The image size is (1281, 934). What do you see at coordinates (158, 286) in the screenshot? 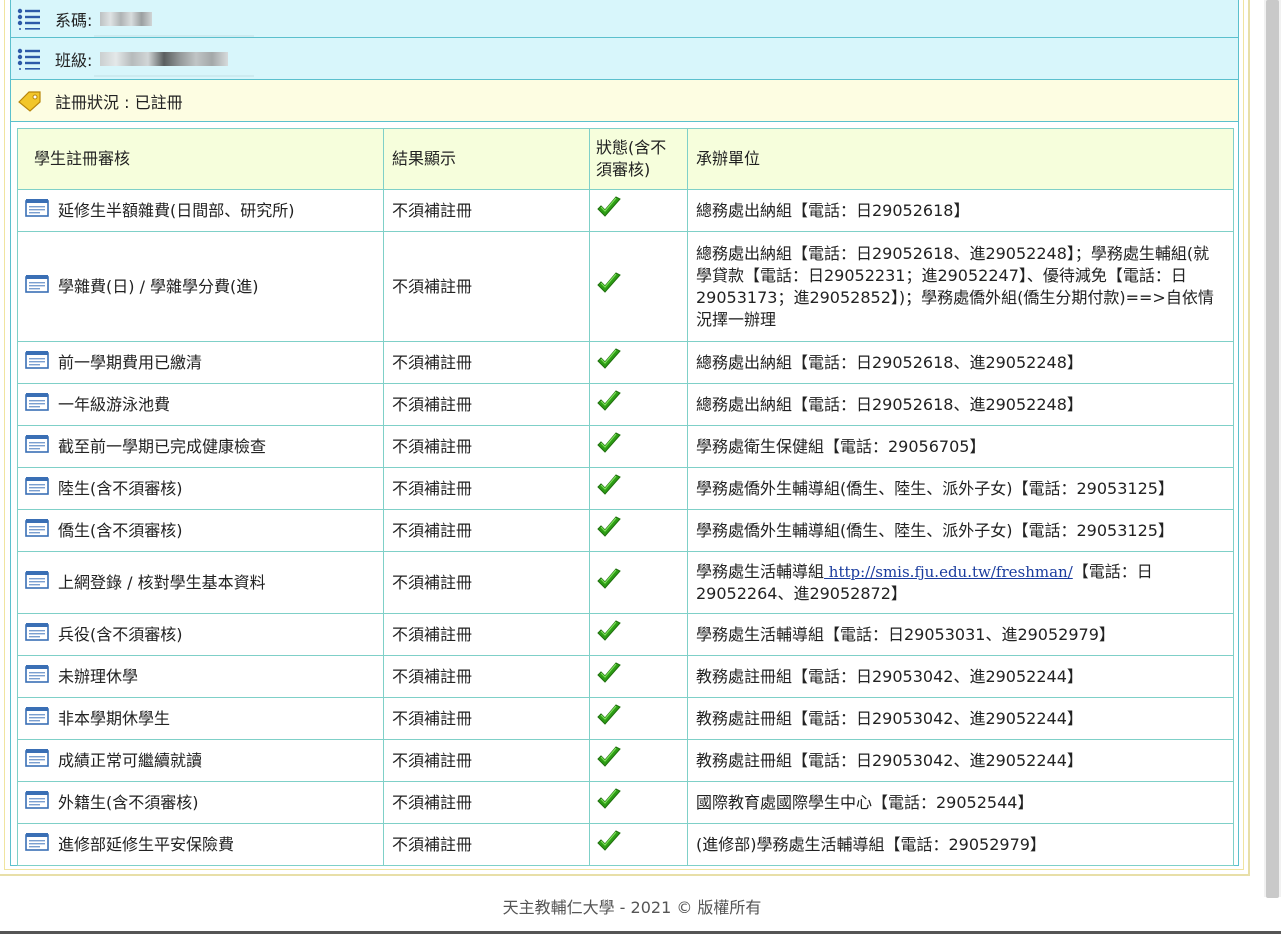
I see `item-label: 學雜費(日) / 學雜學分費(進)` at bounding box center [158, 286].